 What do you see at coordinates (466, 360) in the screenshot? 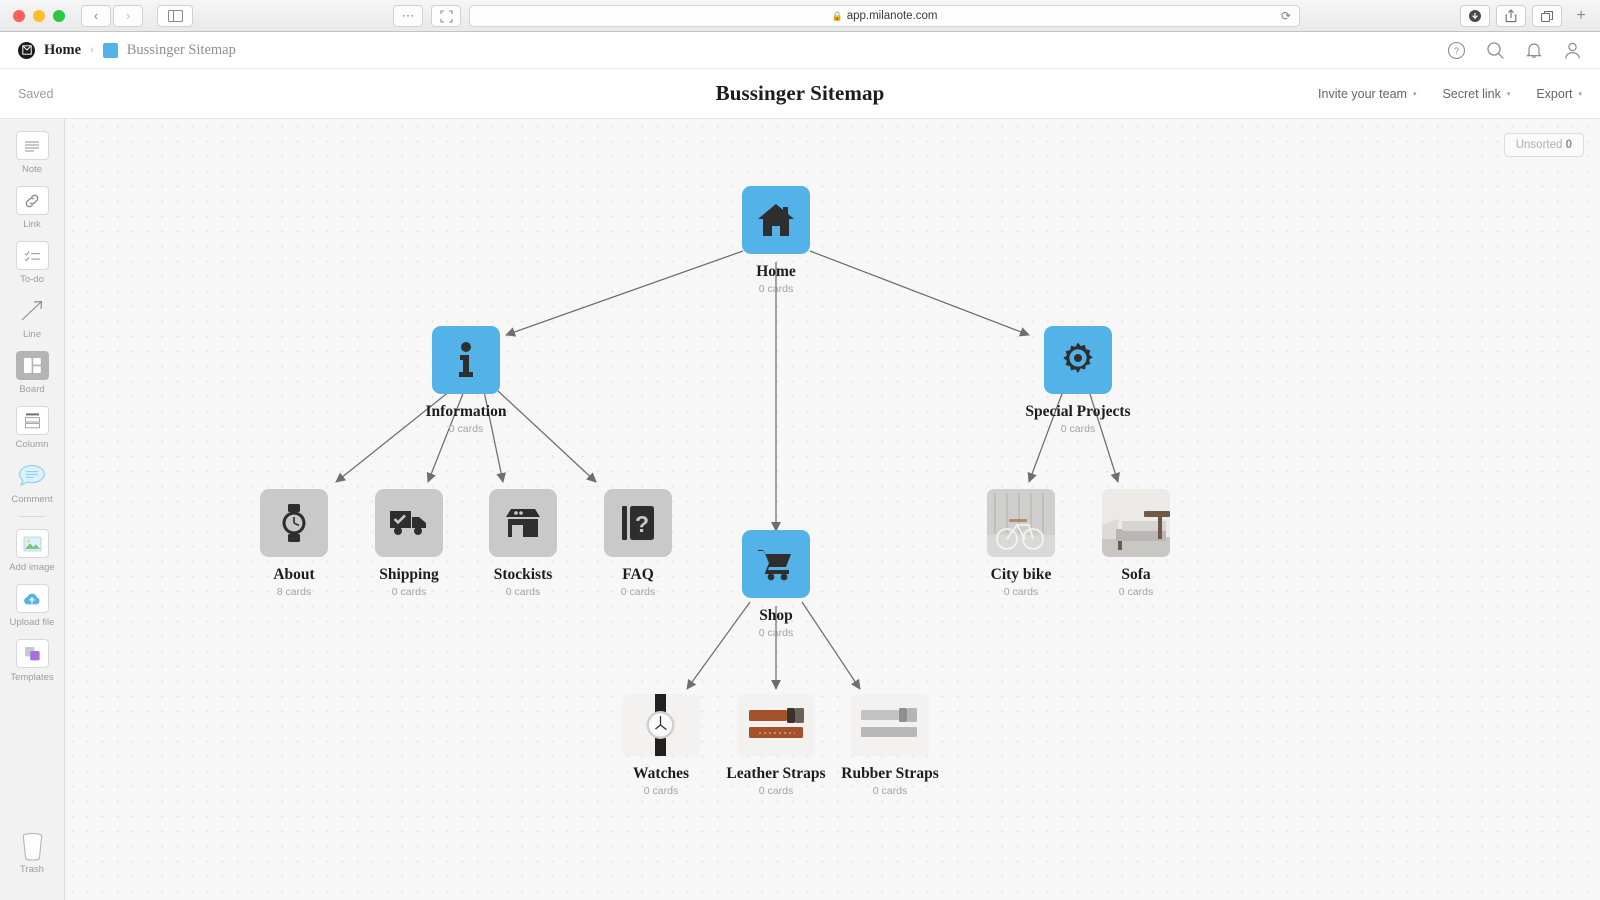
I see `info-icon` at bounding box center [466, 360].